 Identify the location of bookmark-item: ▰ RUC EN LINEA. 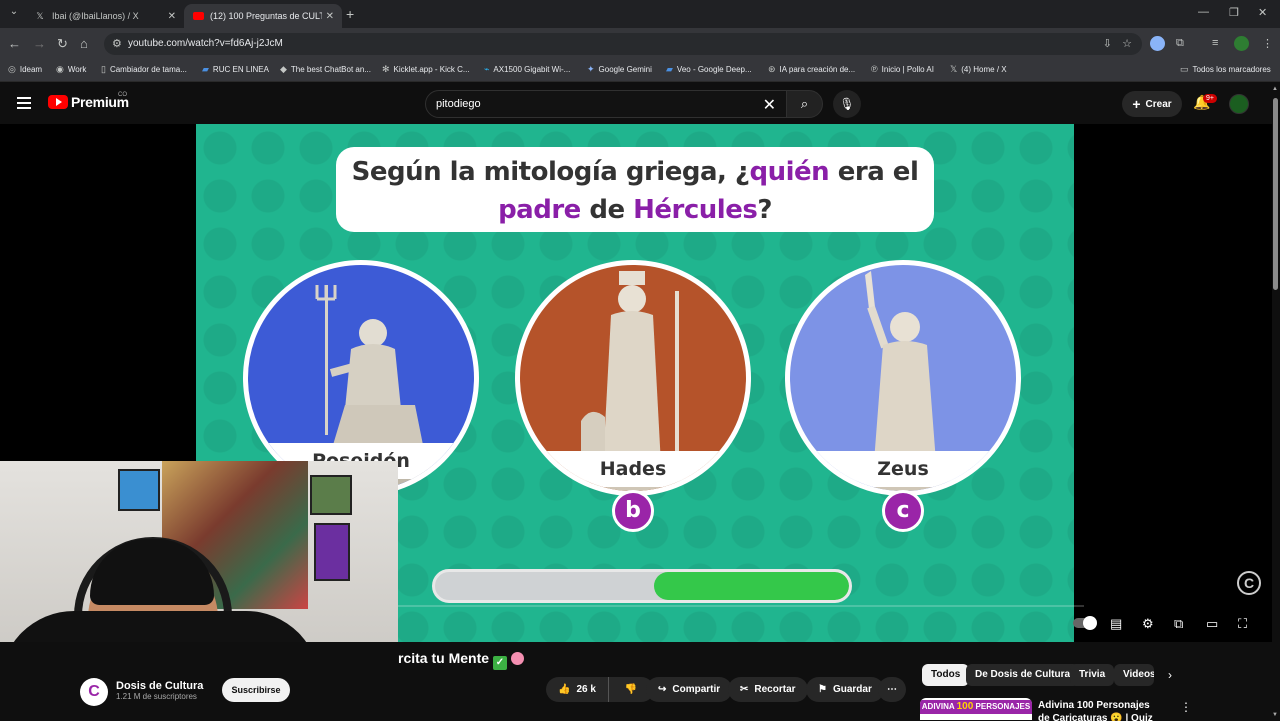
(235, 69).